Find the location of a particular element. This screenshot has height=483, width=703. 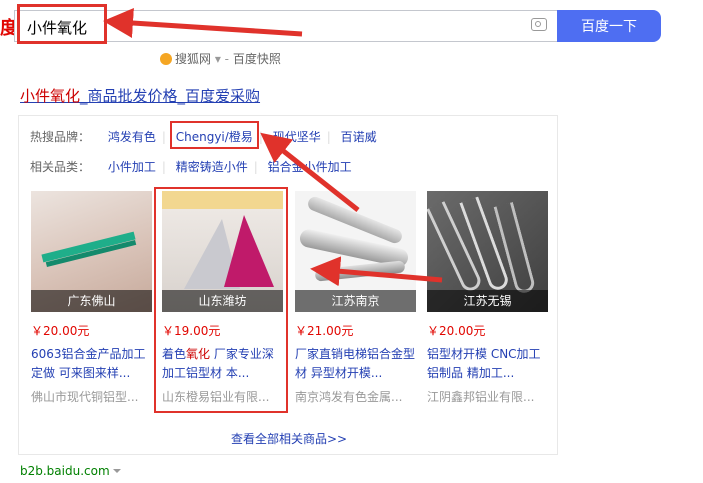

chevron-down-icon is located at coordinates (116, 471).